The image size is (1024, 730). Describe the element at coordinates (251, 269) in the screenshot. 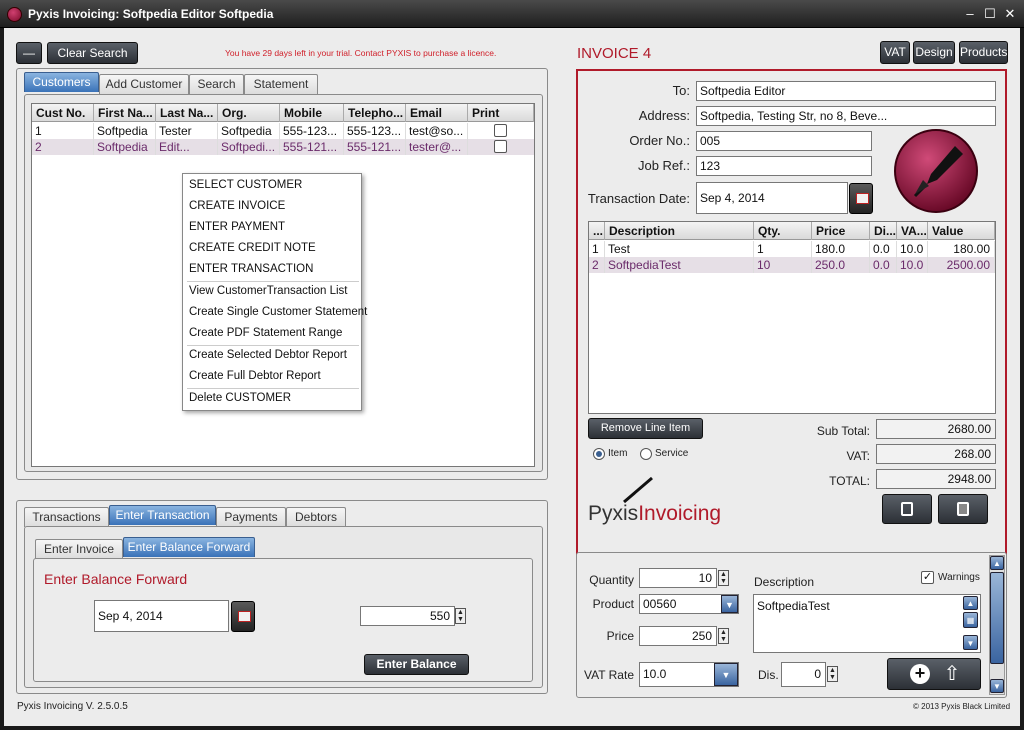

I see `menu-enter-transaction: ENTER TRANSACTION` at that location.